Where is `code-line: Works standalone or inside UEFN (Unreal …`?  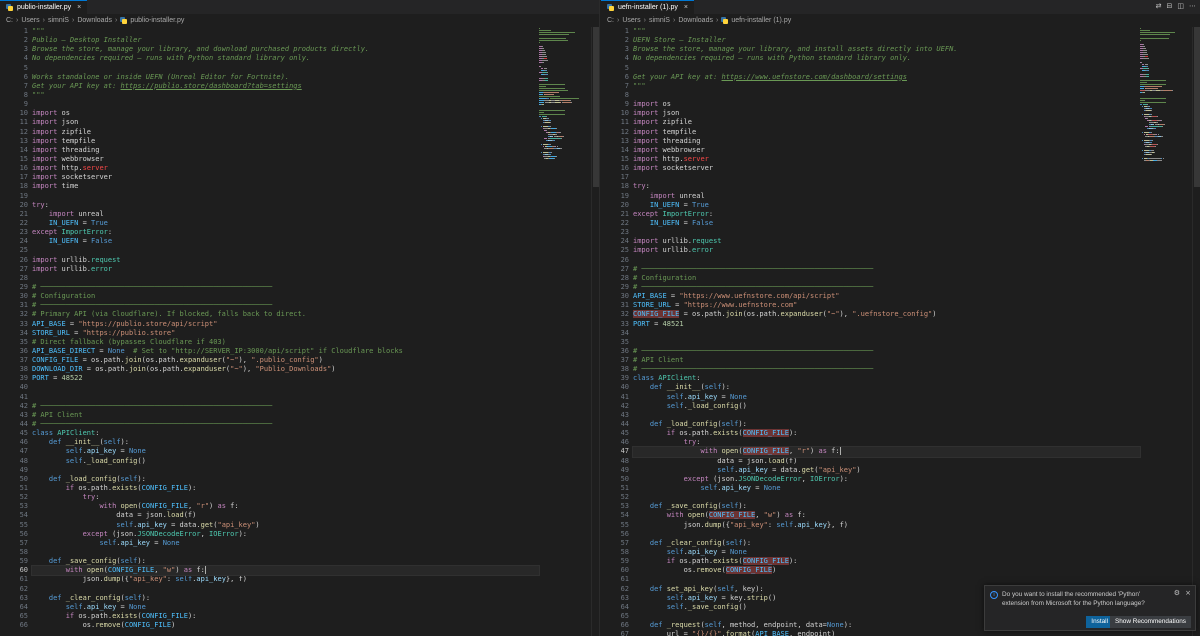 code-line: Works standalone or inside UEFN (Unreal … is located at coordinates (285, 77).